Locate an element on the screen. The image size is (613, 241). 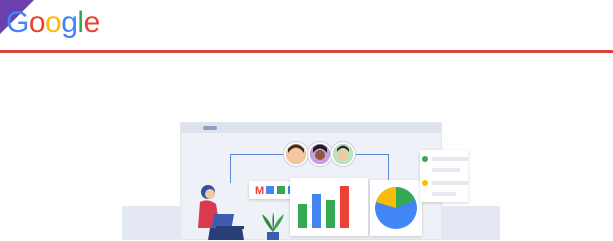
connector-line-left is located at coordinates (260, 168).